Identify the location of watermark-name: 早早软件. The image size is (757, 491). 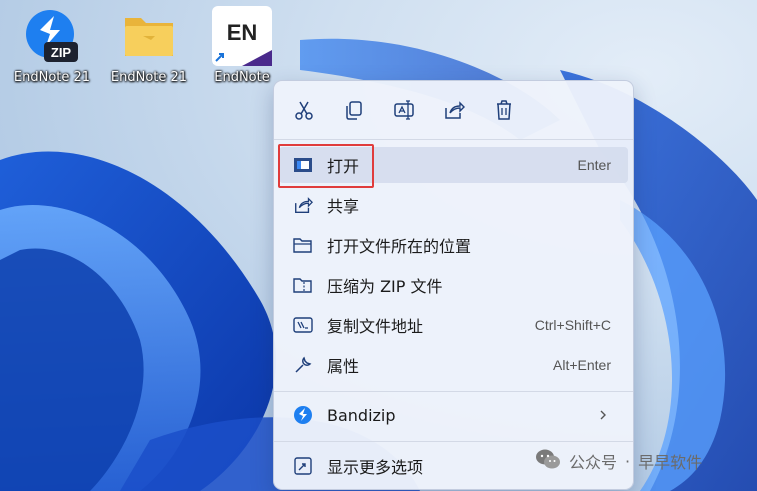
(670, 462).